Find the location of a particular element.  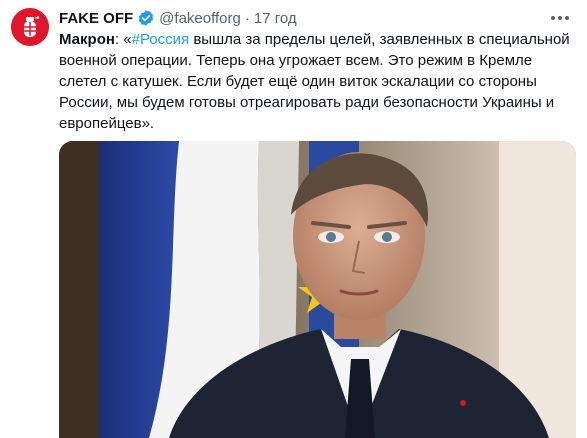

author-name: FAKE OFF is located at coordinates (96, 18).